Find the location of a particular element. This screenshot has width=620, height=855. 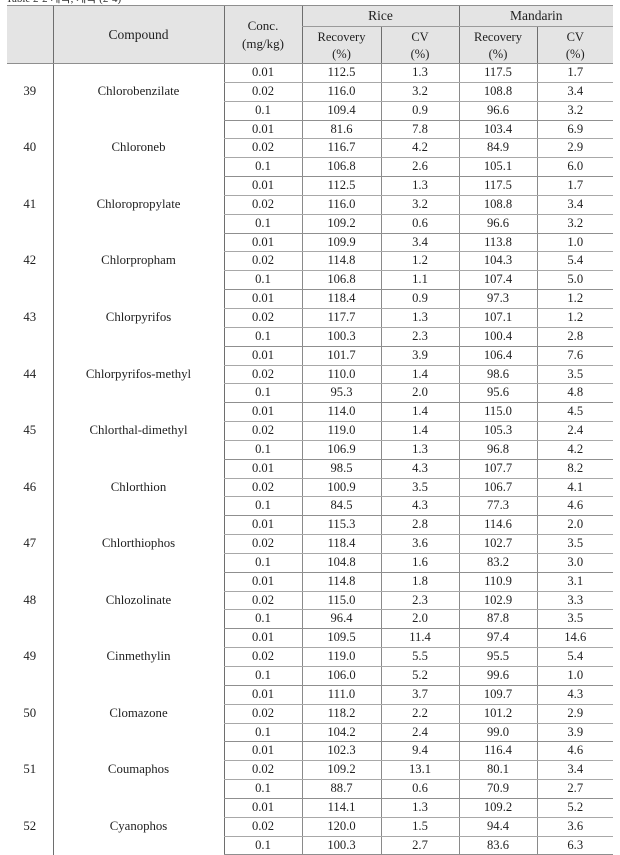

header-concentration: Conc. (mg/kg) is located at coordinates (262, 34).